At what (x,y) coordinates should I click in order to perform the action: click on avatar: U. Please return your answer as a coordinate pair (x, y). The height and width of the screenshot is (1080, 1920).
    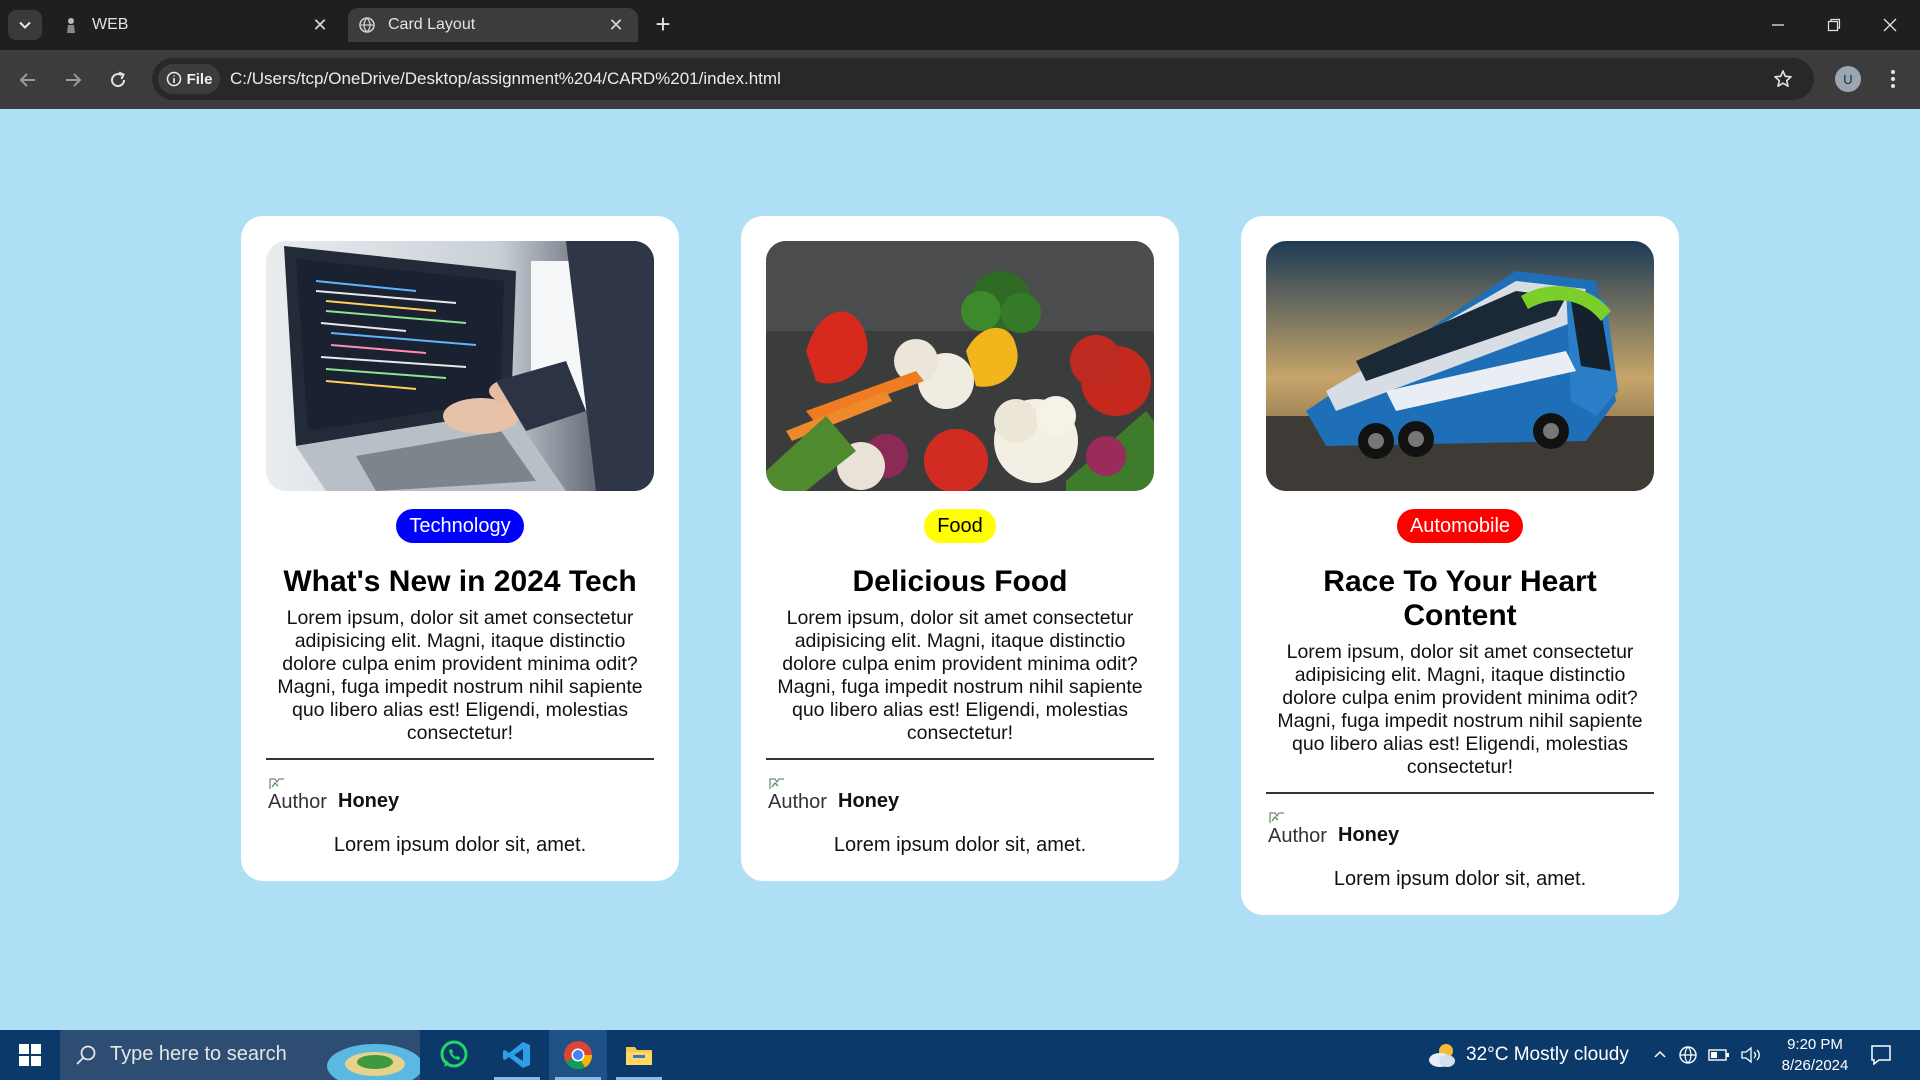
    Looking at the image, I should click on (1848, 79).